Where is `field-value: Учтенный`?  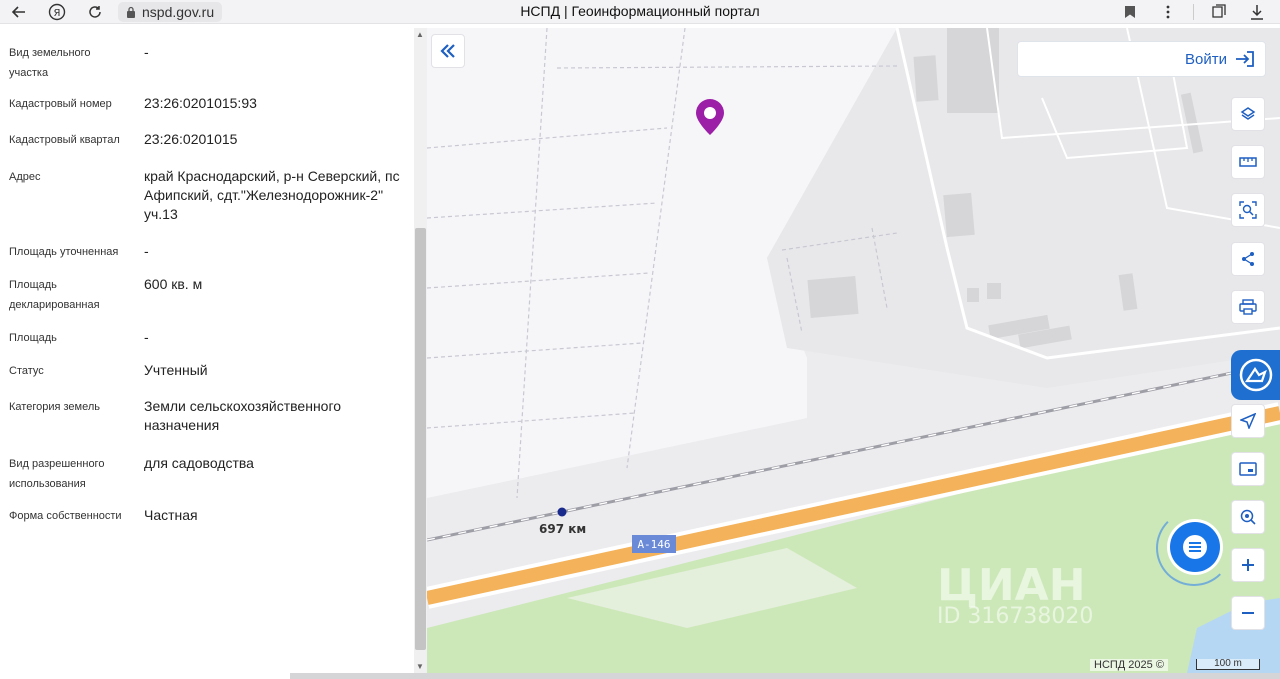
field-value: Учтенный is located at coordinates (176, 370).